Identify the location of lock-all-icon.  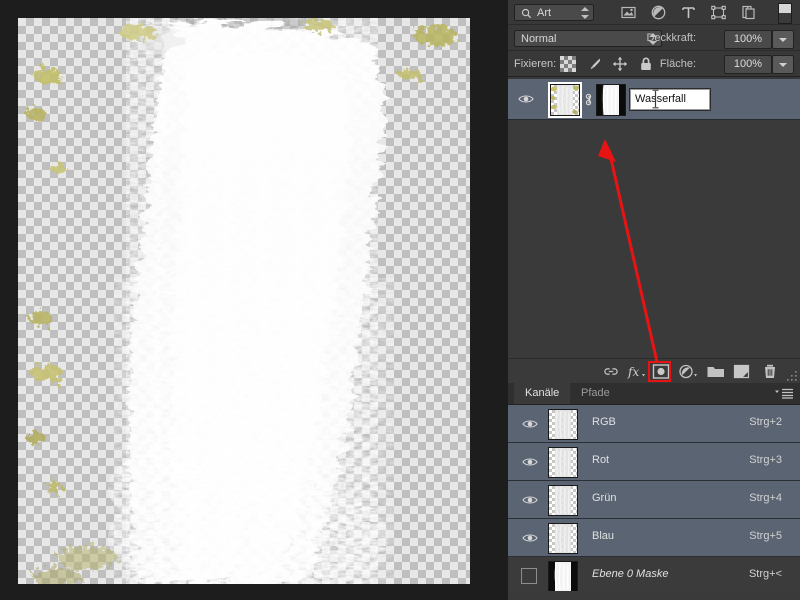
(646, 64).